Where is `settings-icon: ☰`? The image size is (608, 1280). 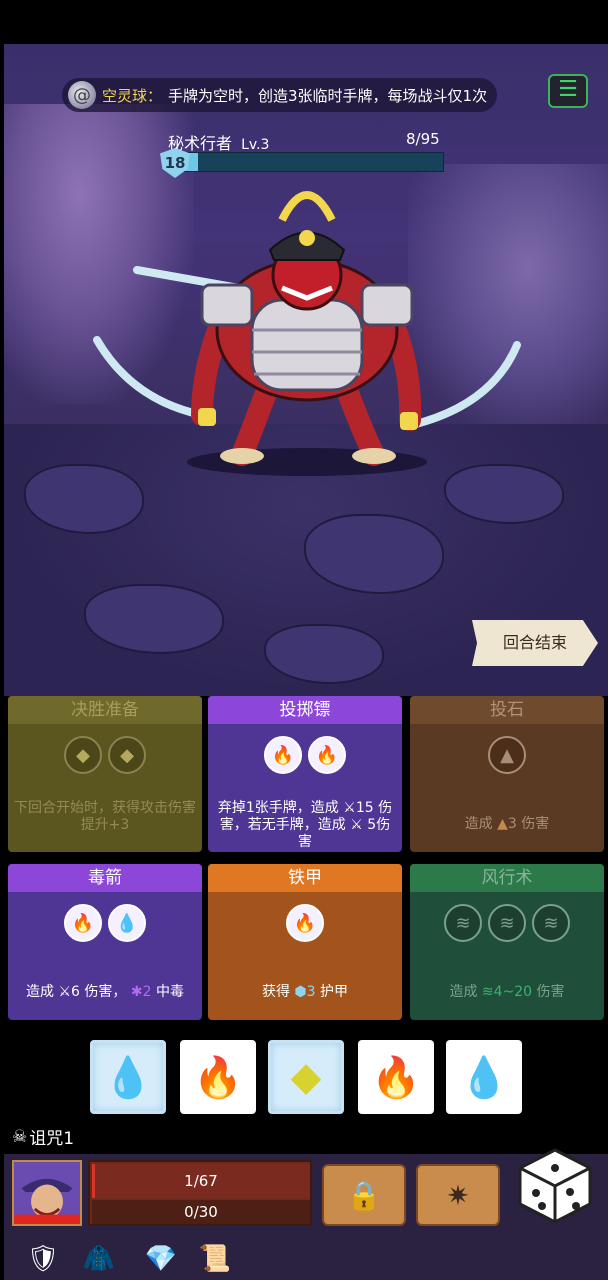 settings-icon: ☰ is located at coordinates (568, 89).